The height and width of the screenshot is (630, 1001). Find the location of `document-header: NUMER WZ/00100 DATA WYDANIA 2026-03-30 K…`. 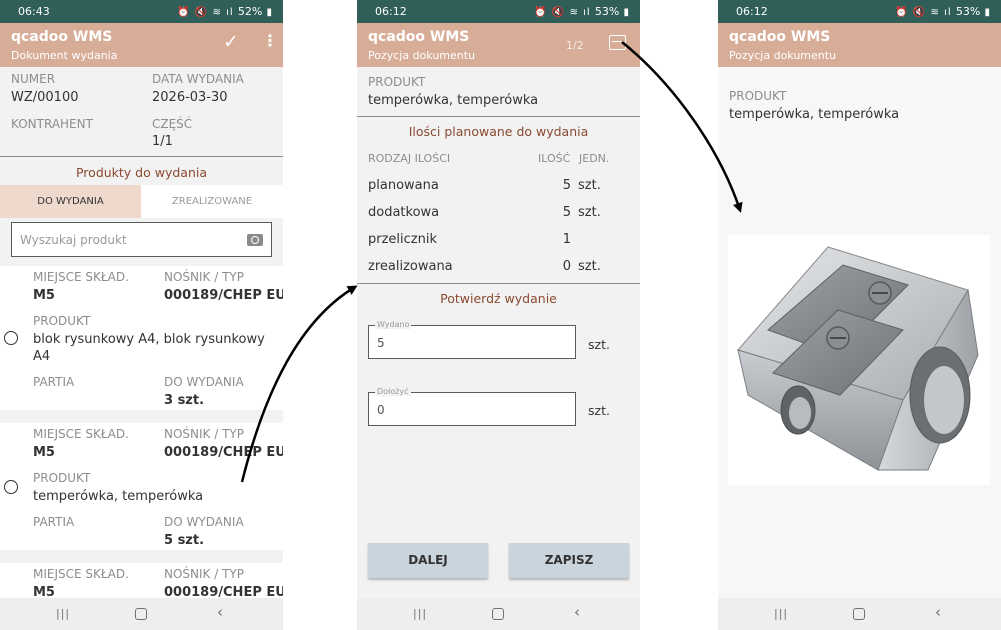

document-header: NUMER WZ/00100 DATA WYDANIA 2026-03-30 K… is located at coordinates (141, 112).